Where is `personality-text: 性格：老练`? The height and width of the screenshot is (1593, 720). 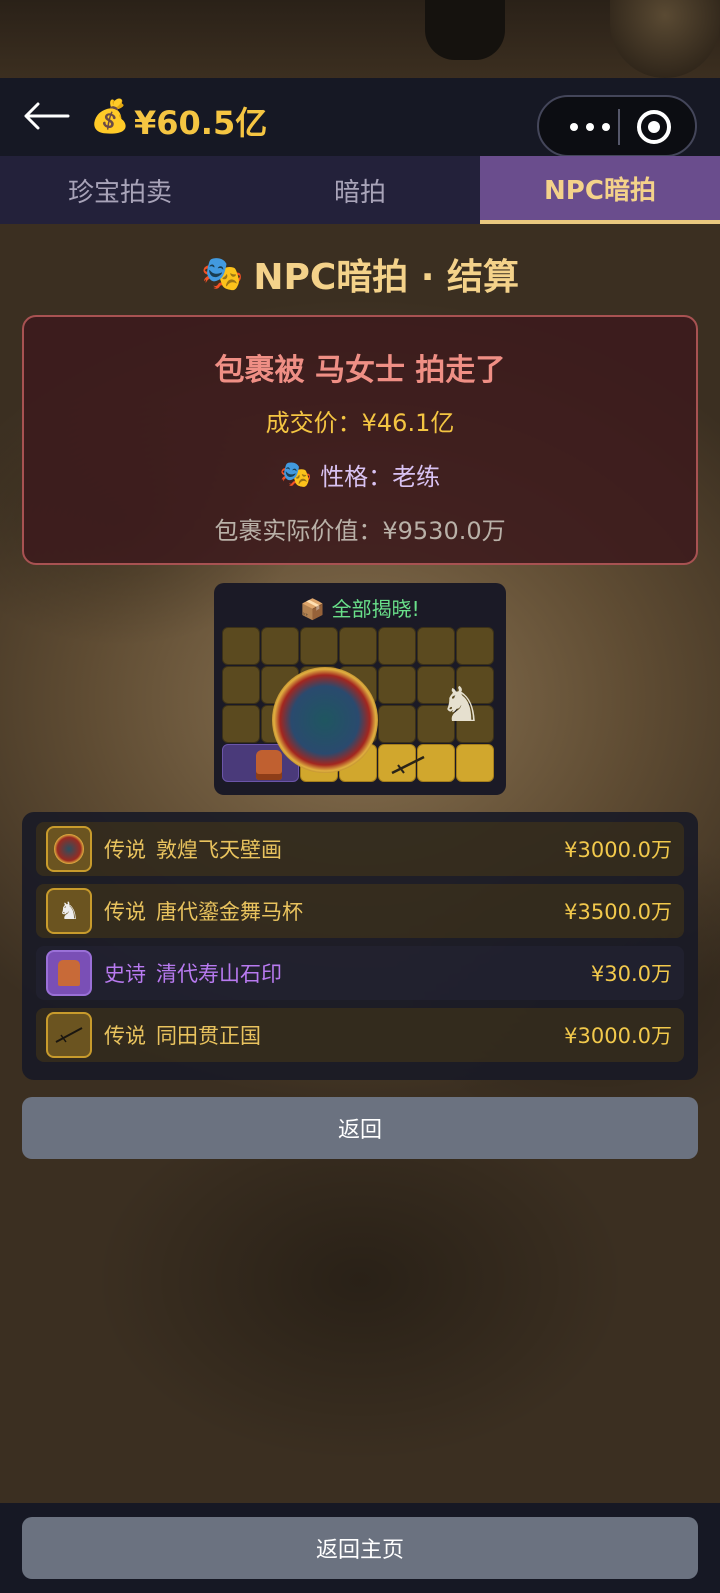
personality-text: 性格：老练 is located at coordinates (380, 477).